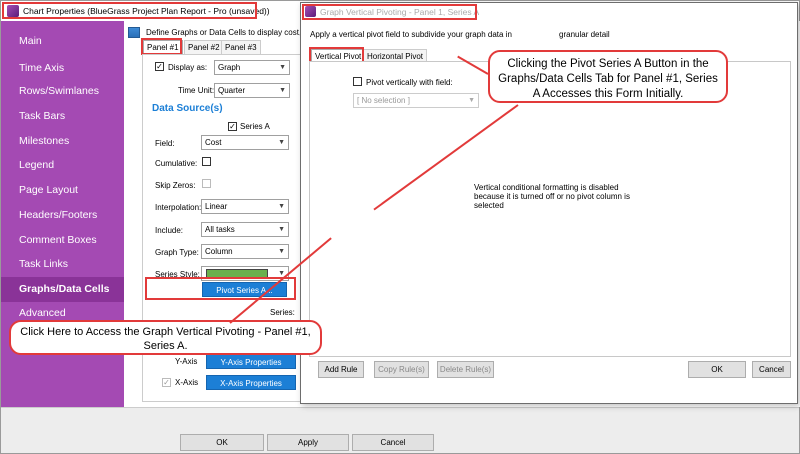 The height and width of the screenshot is (454, 800). What do you see at coordinates (219, 251) in the screenshot?
I see `graph-type-value: Column` at bounding box center [219, 251].